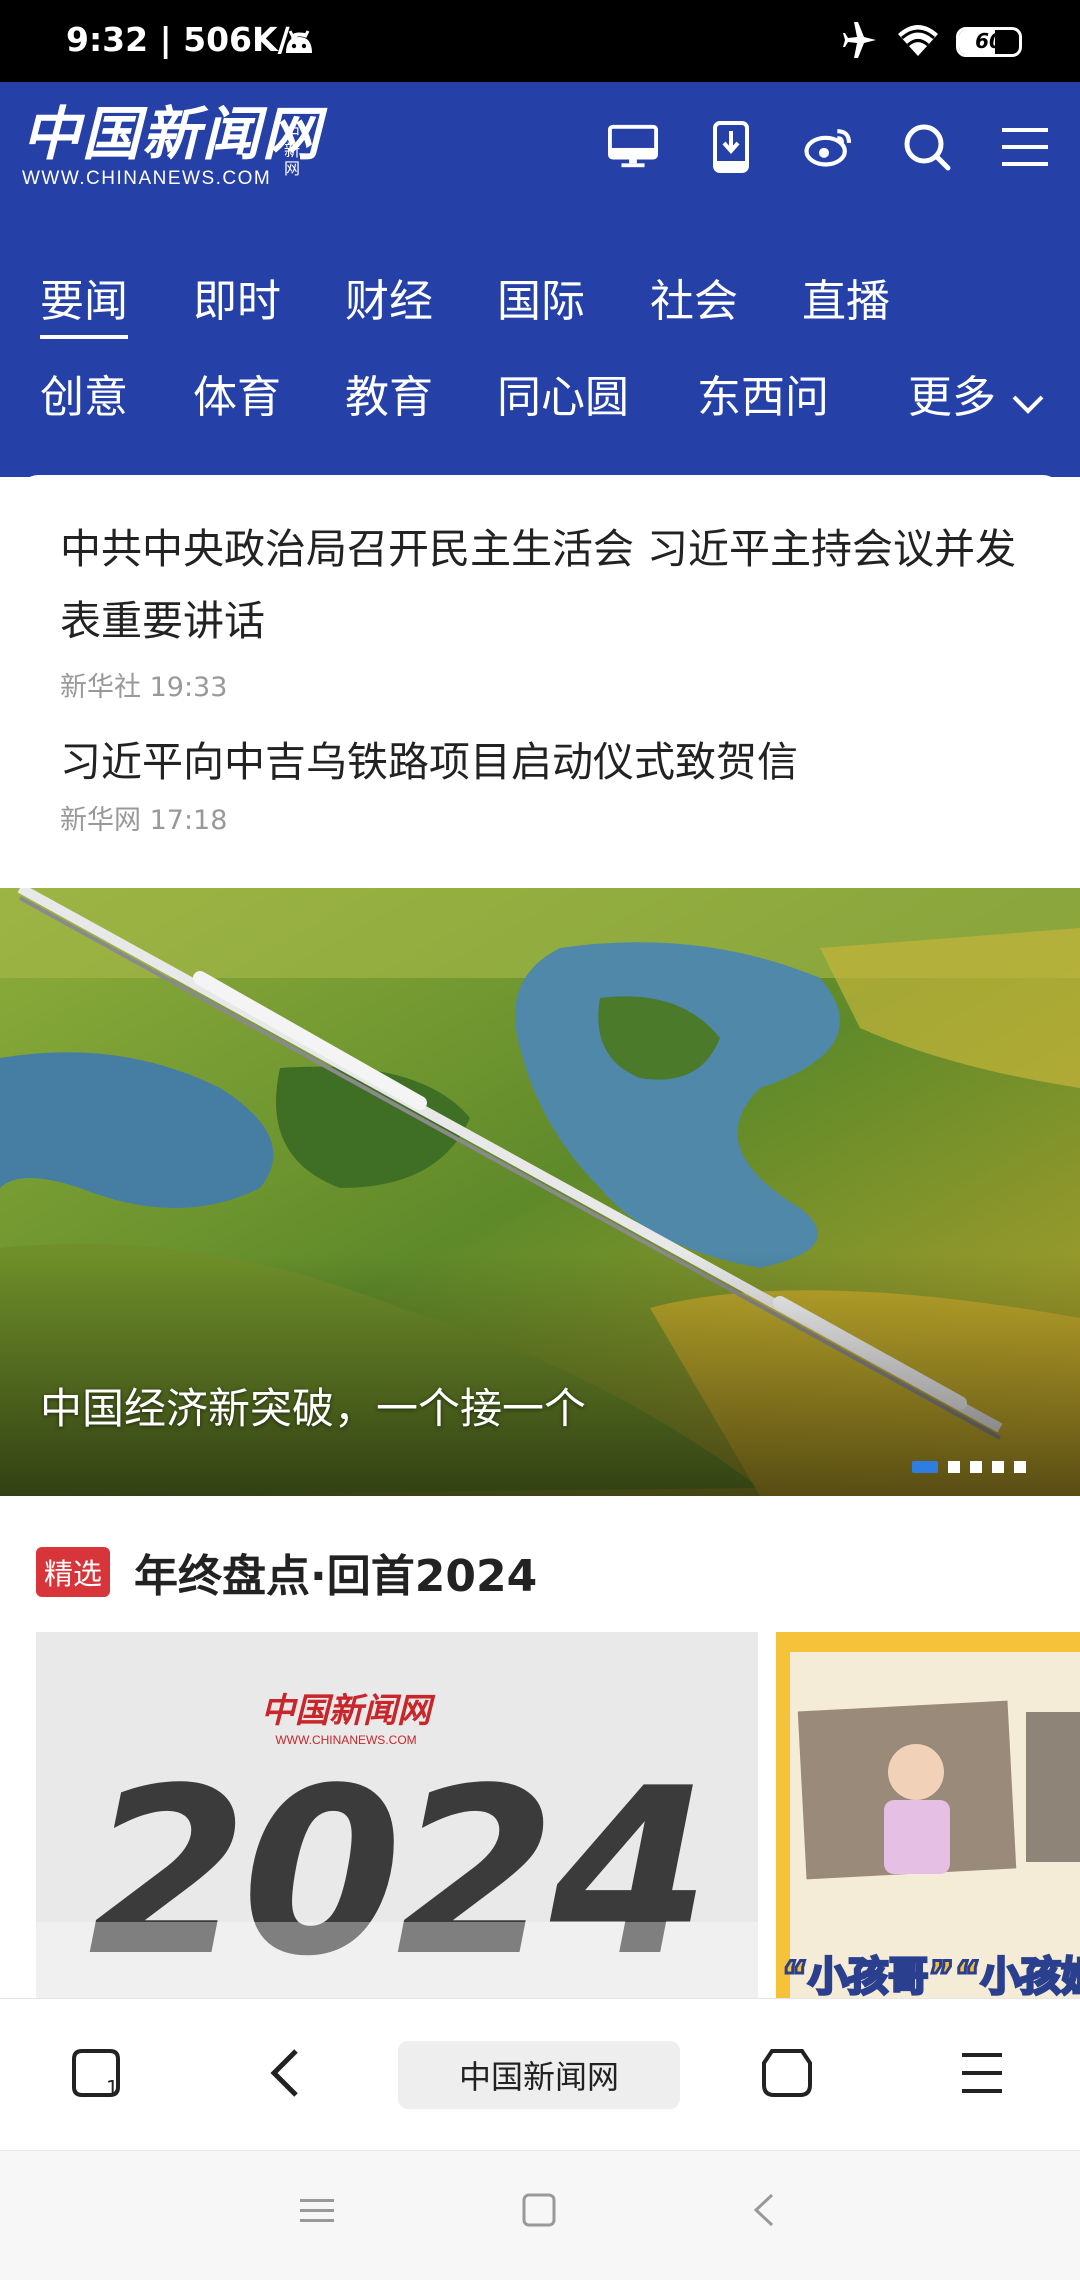  Describe the element at coordinates (73, 1572) in the screenshot. I see `featured-badge: 精选` at that location.